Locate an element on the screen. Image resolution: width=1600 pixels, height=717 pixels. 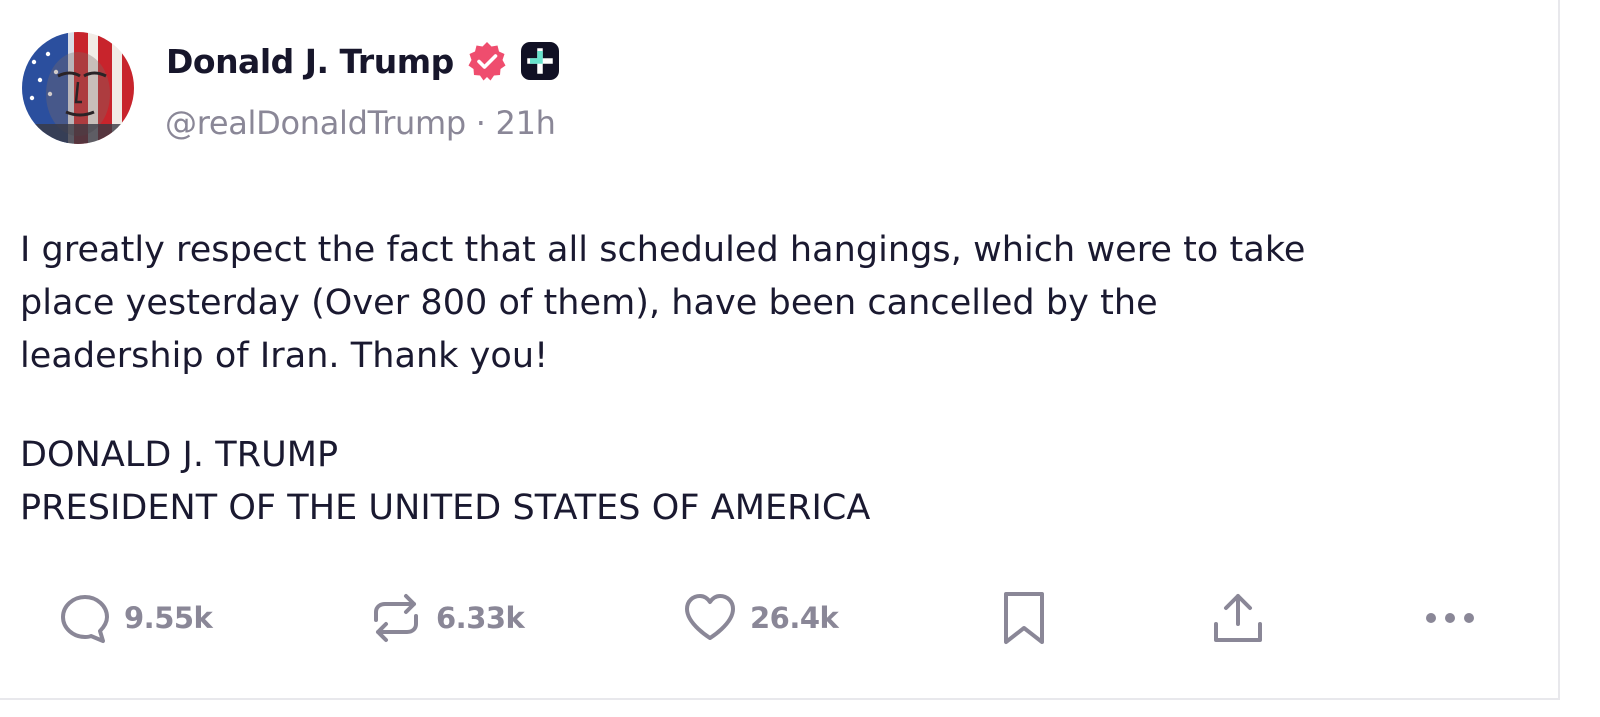
post-timestamp: 21h is located at coordinates (526, 123).